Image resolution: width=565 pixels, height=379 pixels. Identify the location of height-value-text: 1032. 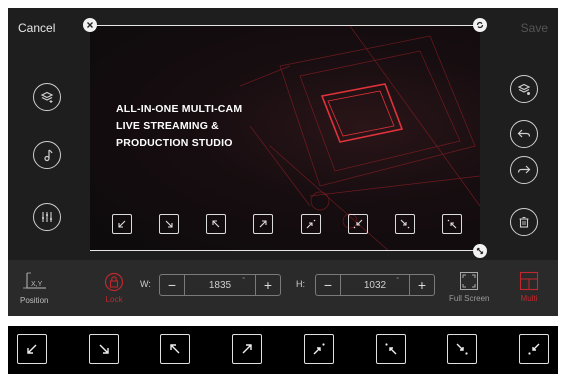
(375, 285).